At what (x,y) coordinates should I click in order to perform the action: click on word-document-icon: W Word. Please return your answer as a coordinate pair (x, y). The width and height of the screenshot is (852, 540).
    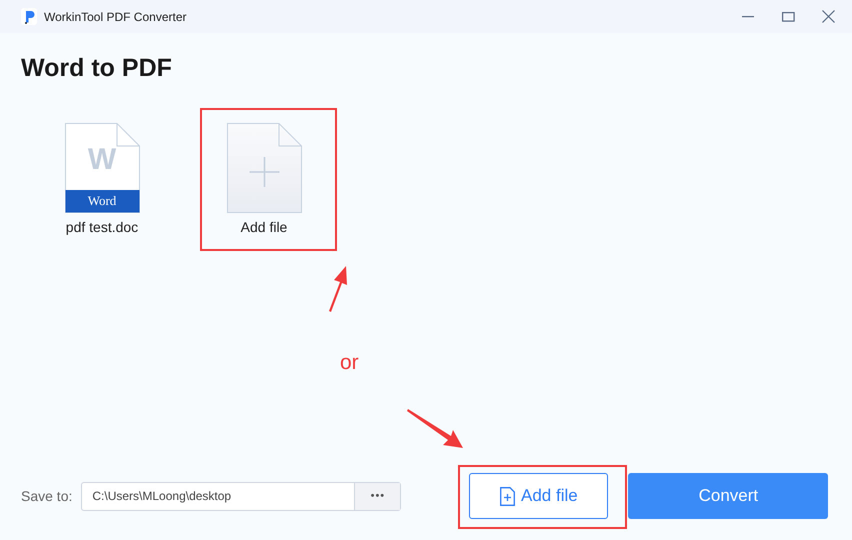
    Looking at the image, I should click on (102, 168).